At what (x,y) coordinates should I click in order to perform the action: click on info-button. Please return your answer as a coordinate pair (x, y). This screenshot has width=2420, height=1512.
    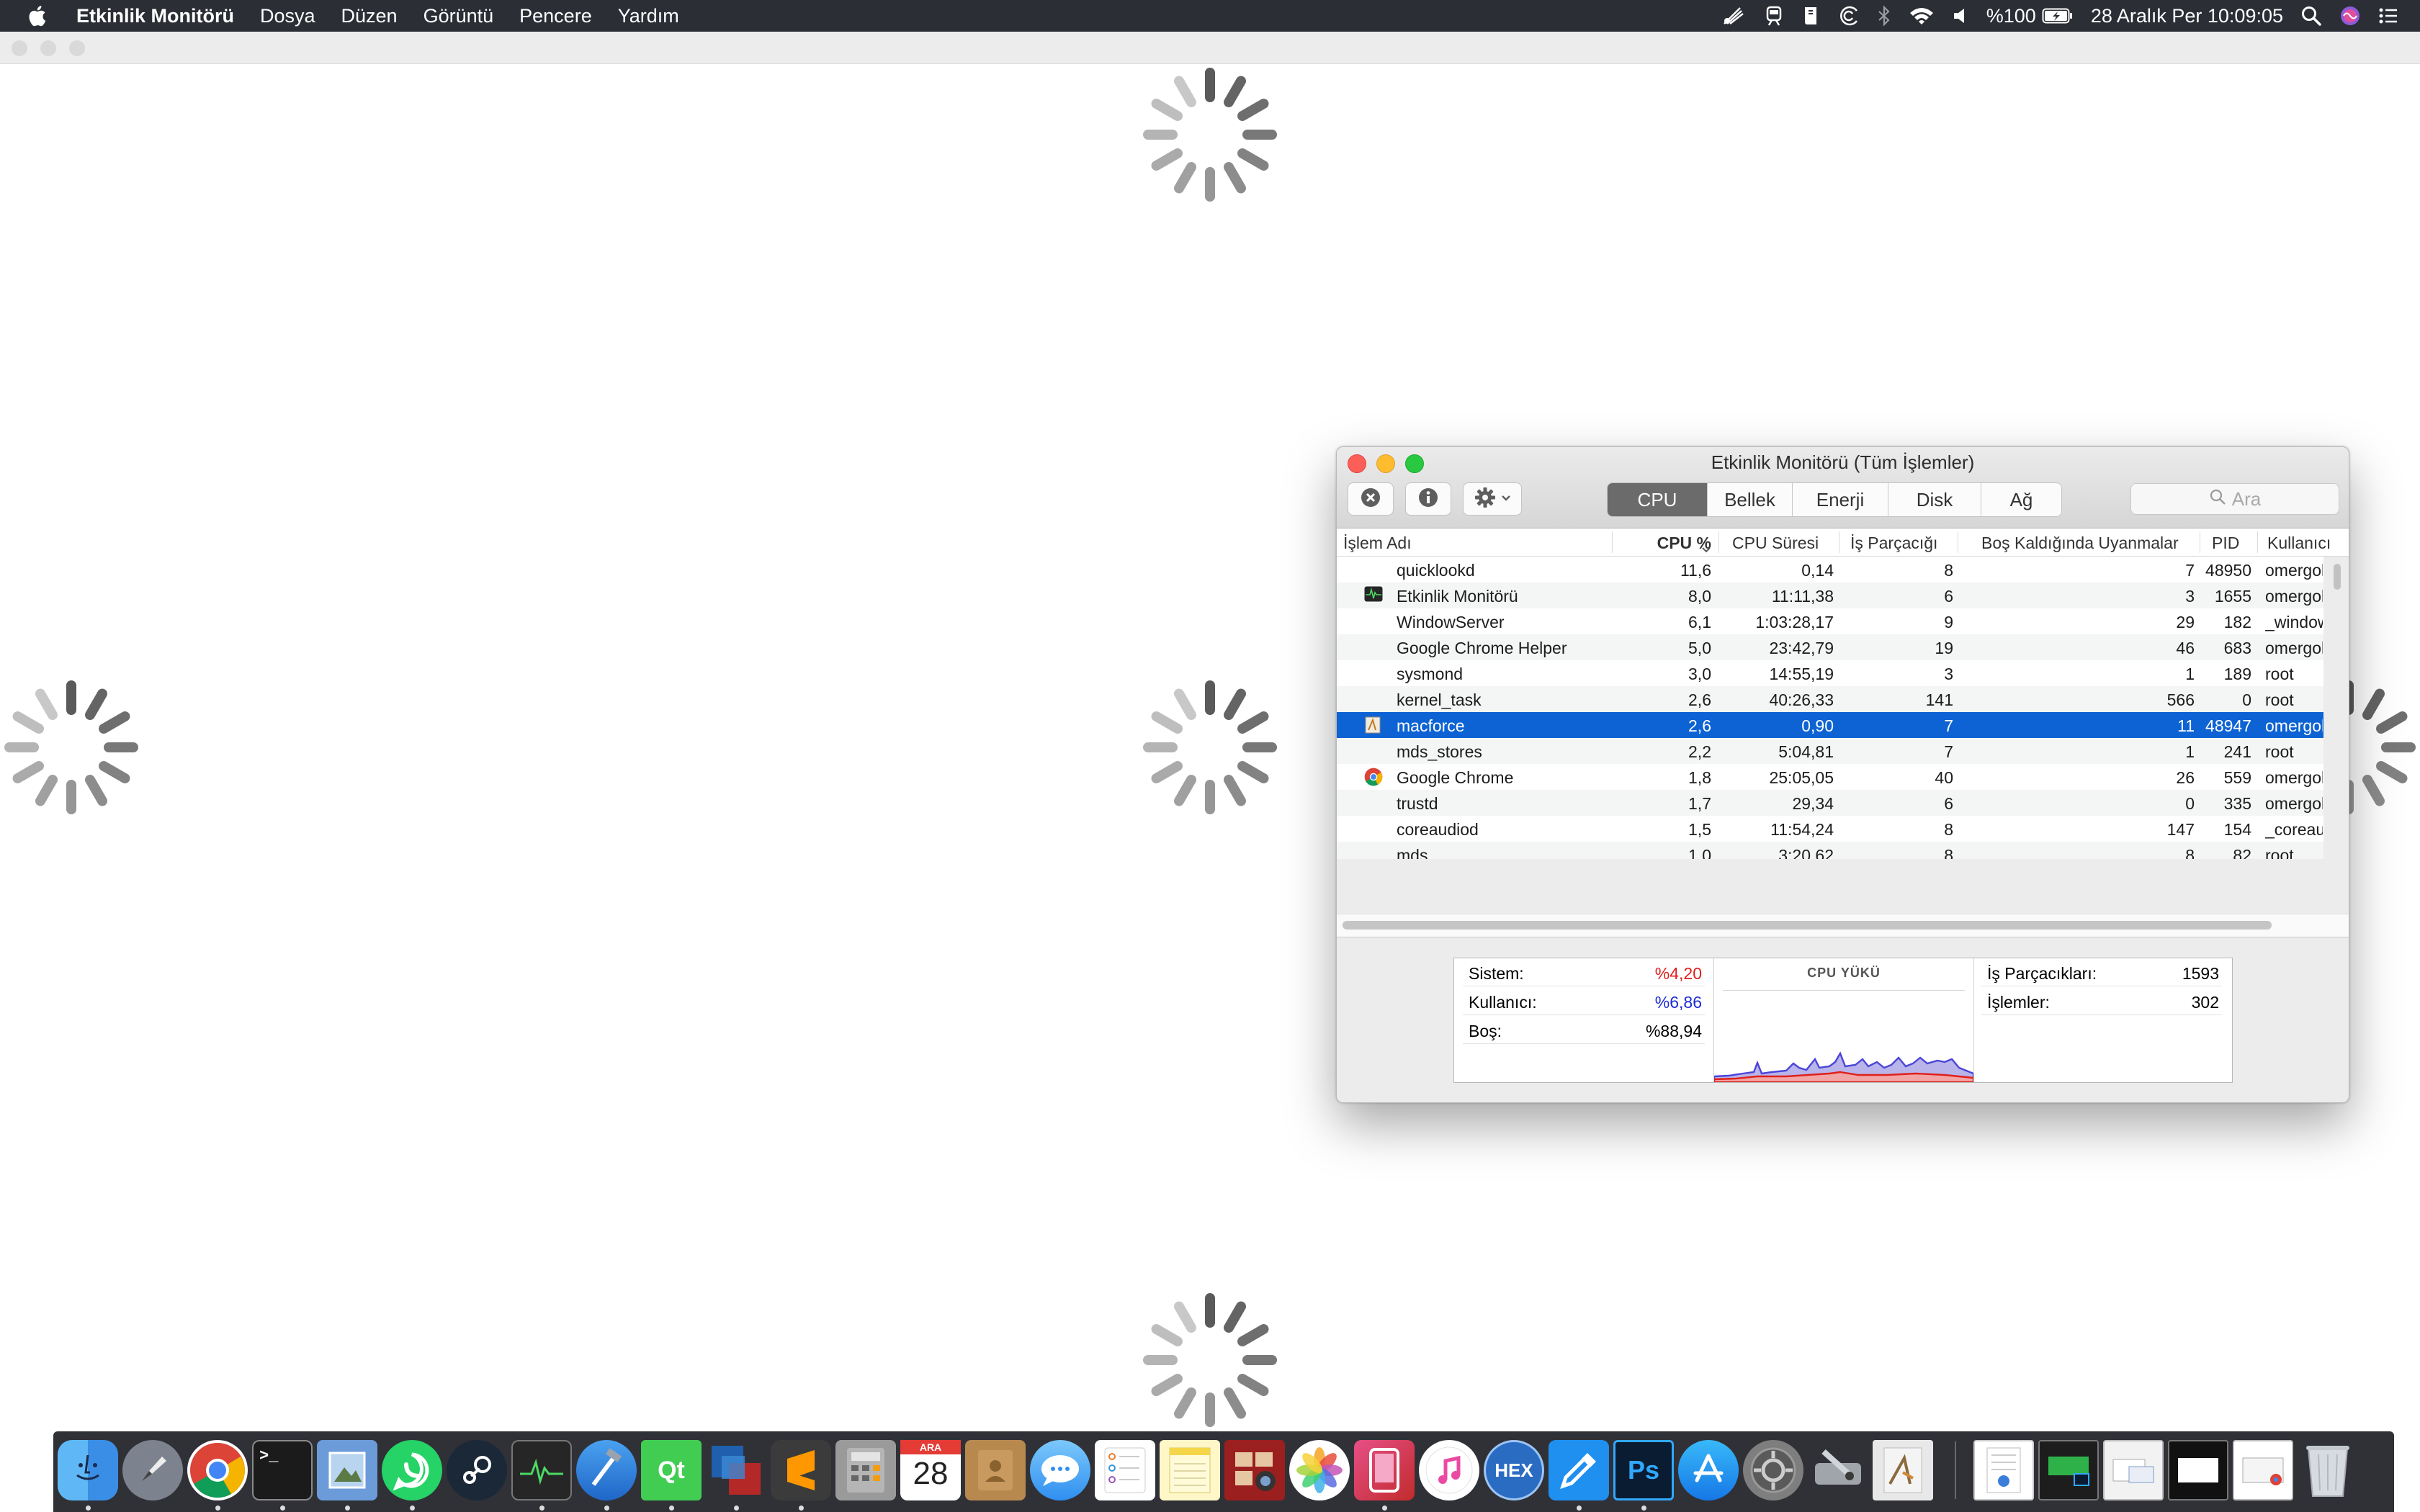
    Looking at the image, I should click on (1428, 499).